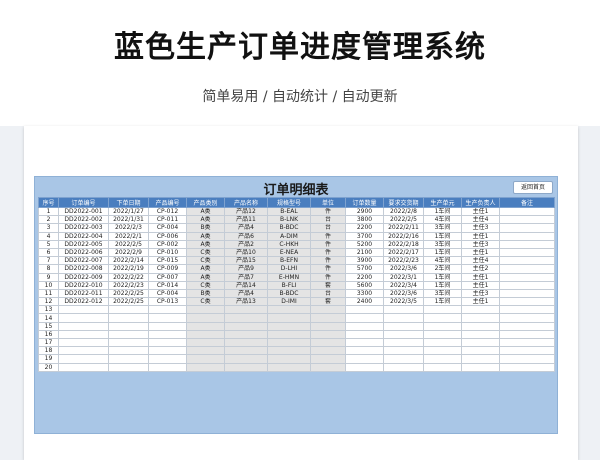  Describe the element at coordinates (128, 302) in the screenshot. I see `cell-order-date: 2022/2/25` at that location.